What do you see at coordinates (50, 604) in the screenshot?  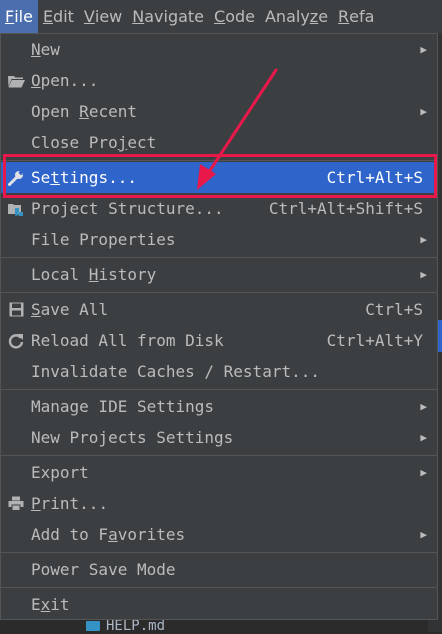 I see `menu-item-exit-label: Exit` at bounding box center [50, 604].